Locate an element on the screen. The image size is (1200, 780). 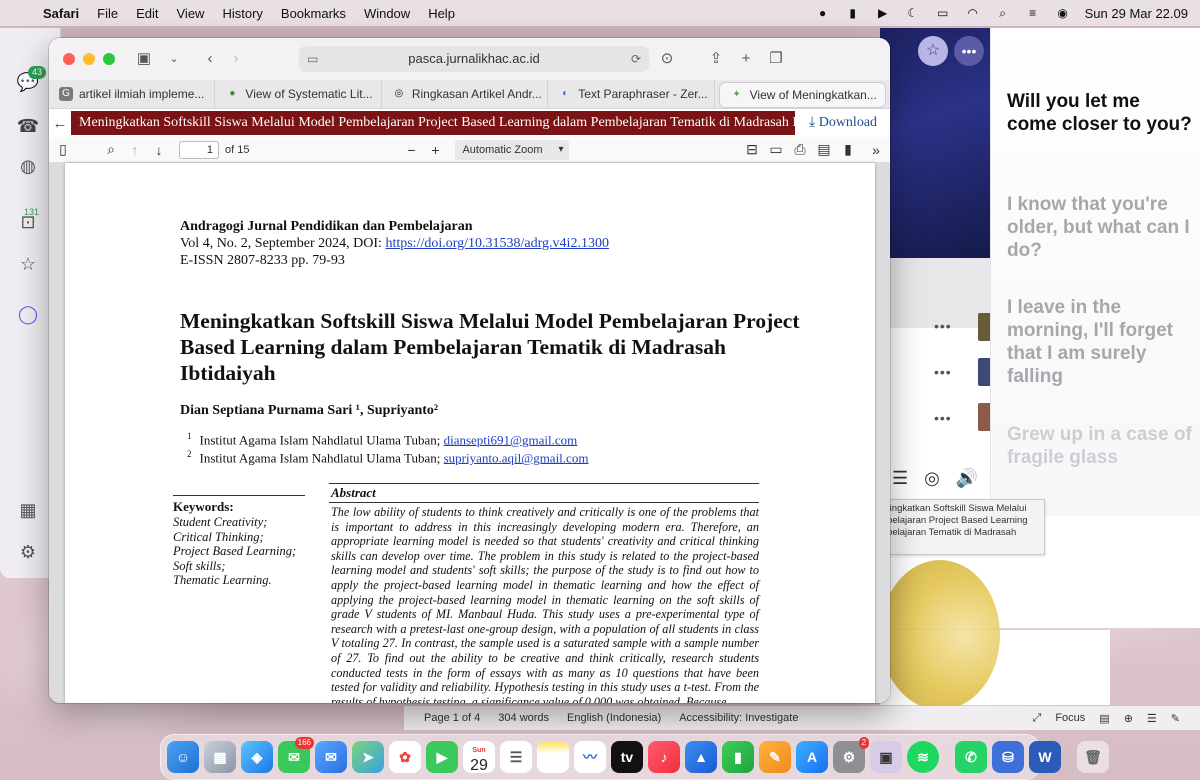
finder-icon: ☺ is located at coordinates (183, 757).